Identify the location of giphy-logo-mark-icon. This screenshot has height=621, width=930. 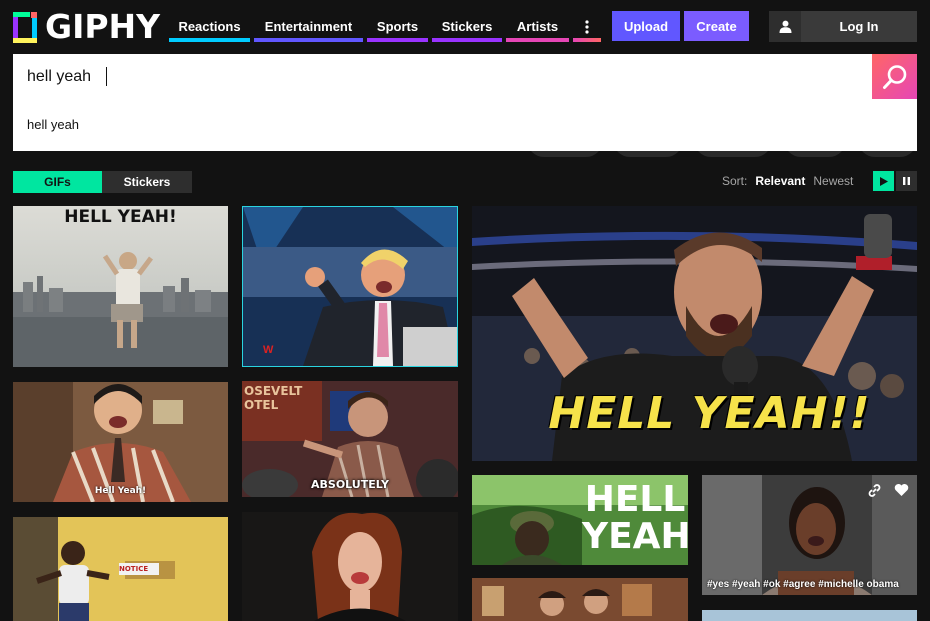
(25, 27).